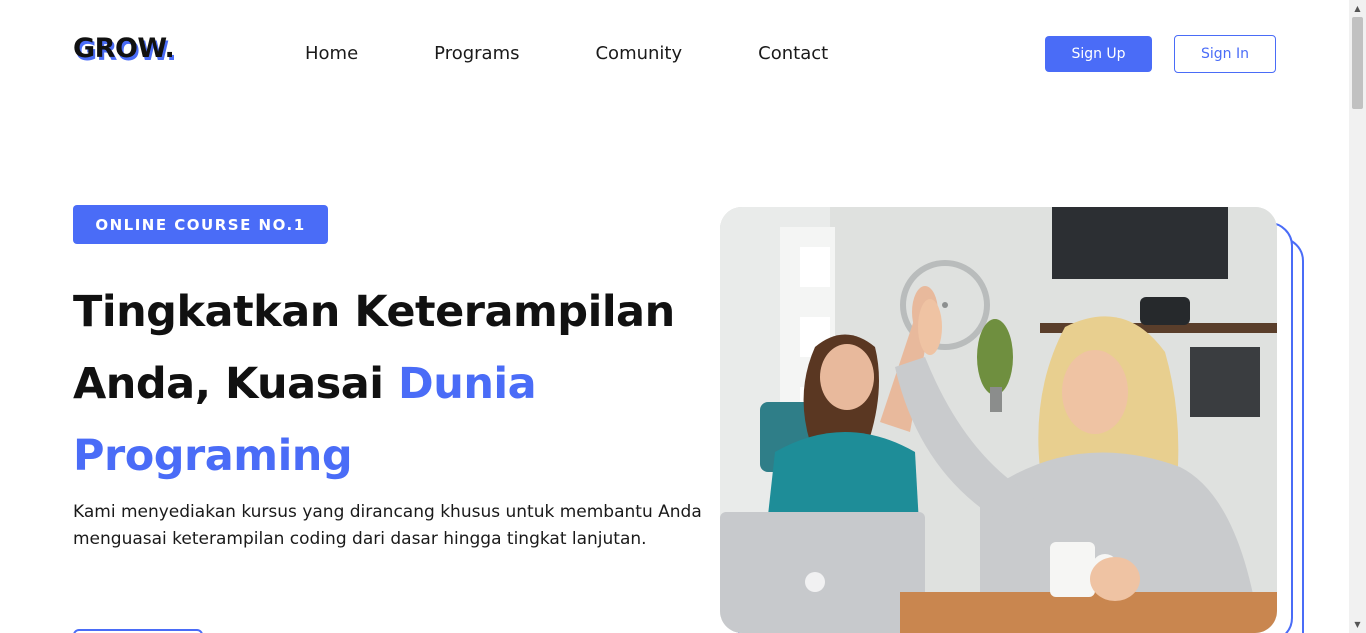  Describe the element at coordinates (793, 53) in the screenshot. I see `nav-contact-link: Contact` at that location.